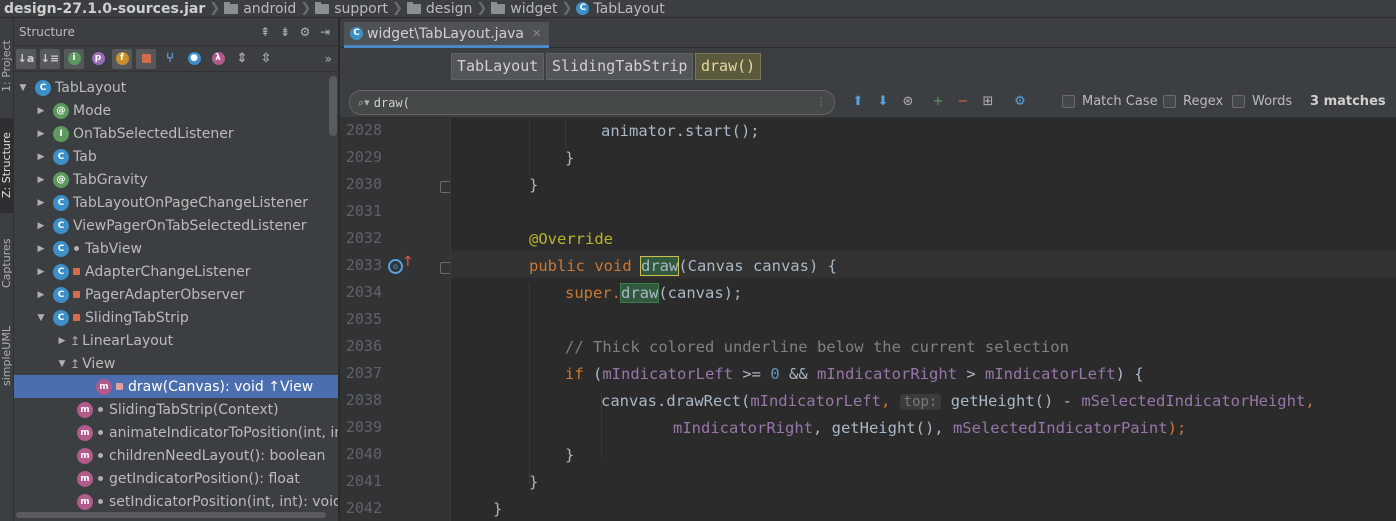 The width and height of the screenshot is (1396, 521). What do you see at coordinates (883, 102) in the screenshot?
I see `next-occurrence-icon: ⬇` at bounding box center [883, 102].